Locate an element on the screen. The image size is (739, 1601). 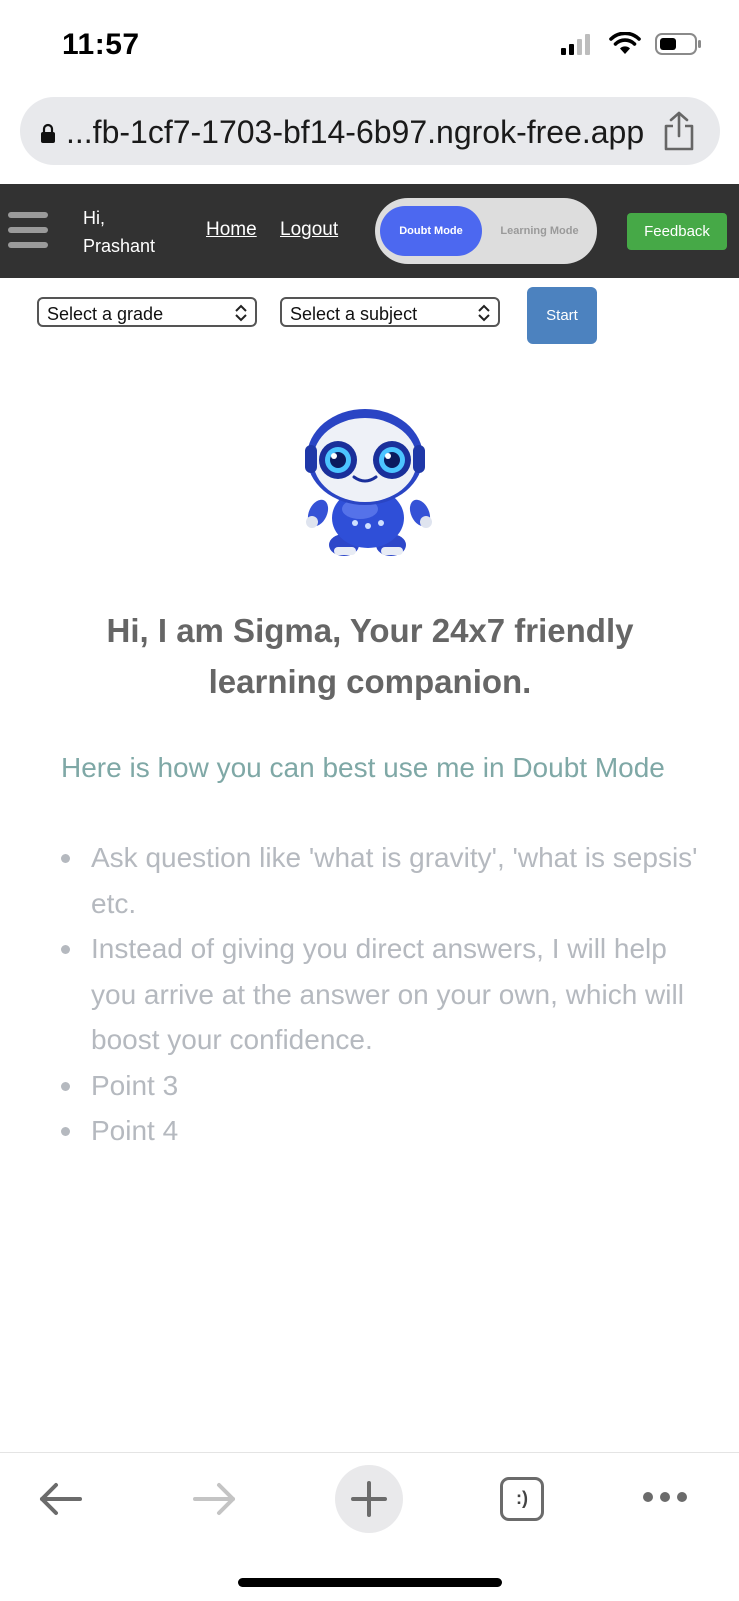
list-item: Point 3 is located at coordinates (381, 1086).